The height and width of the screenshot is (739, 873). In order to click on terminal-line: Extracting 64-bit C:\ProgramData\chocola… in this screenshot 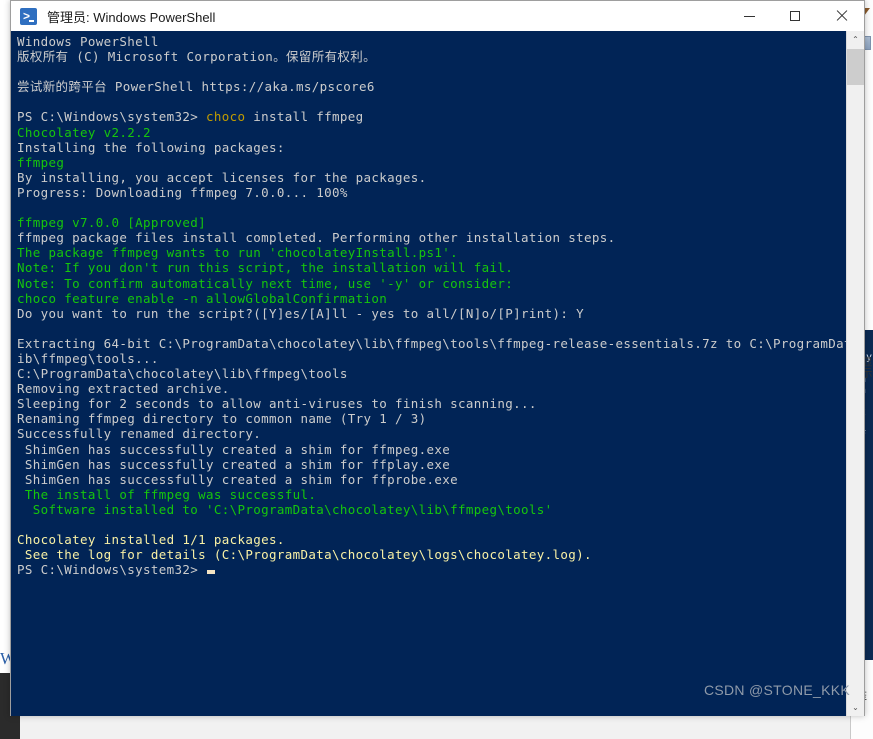, I will do `click(431, 343)`.